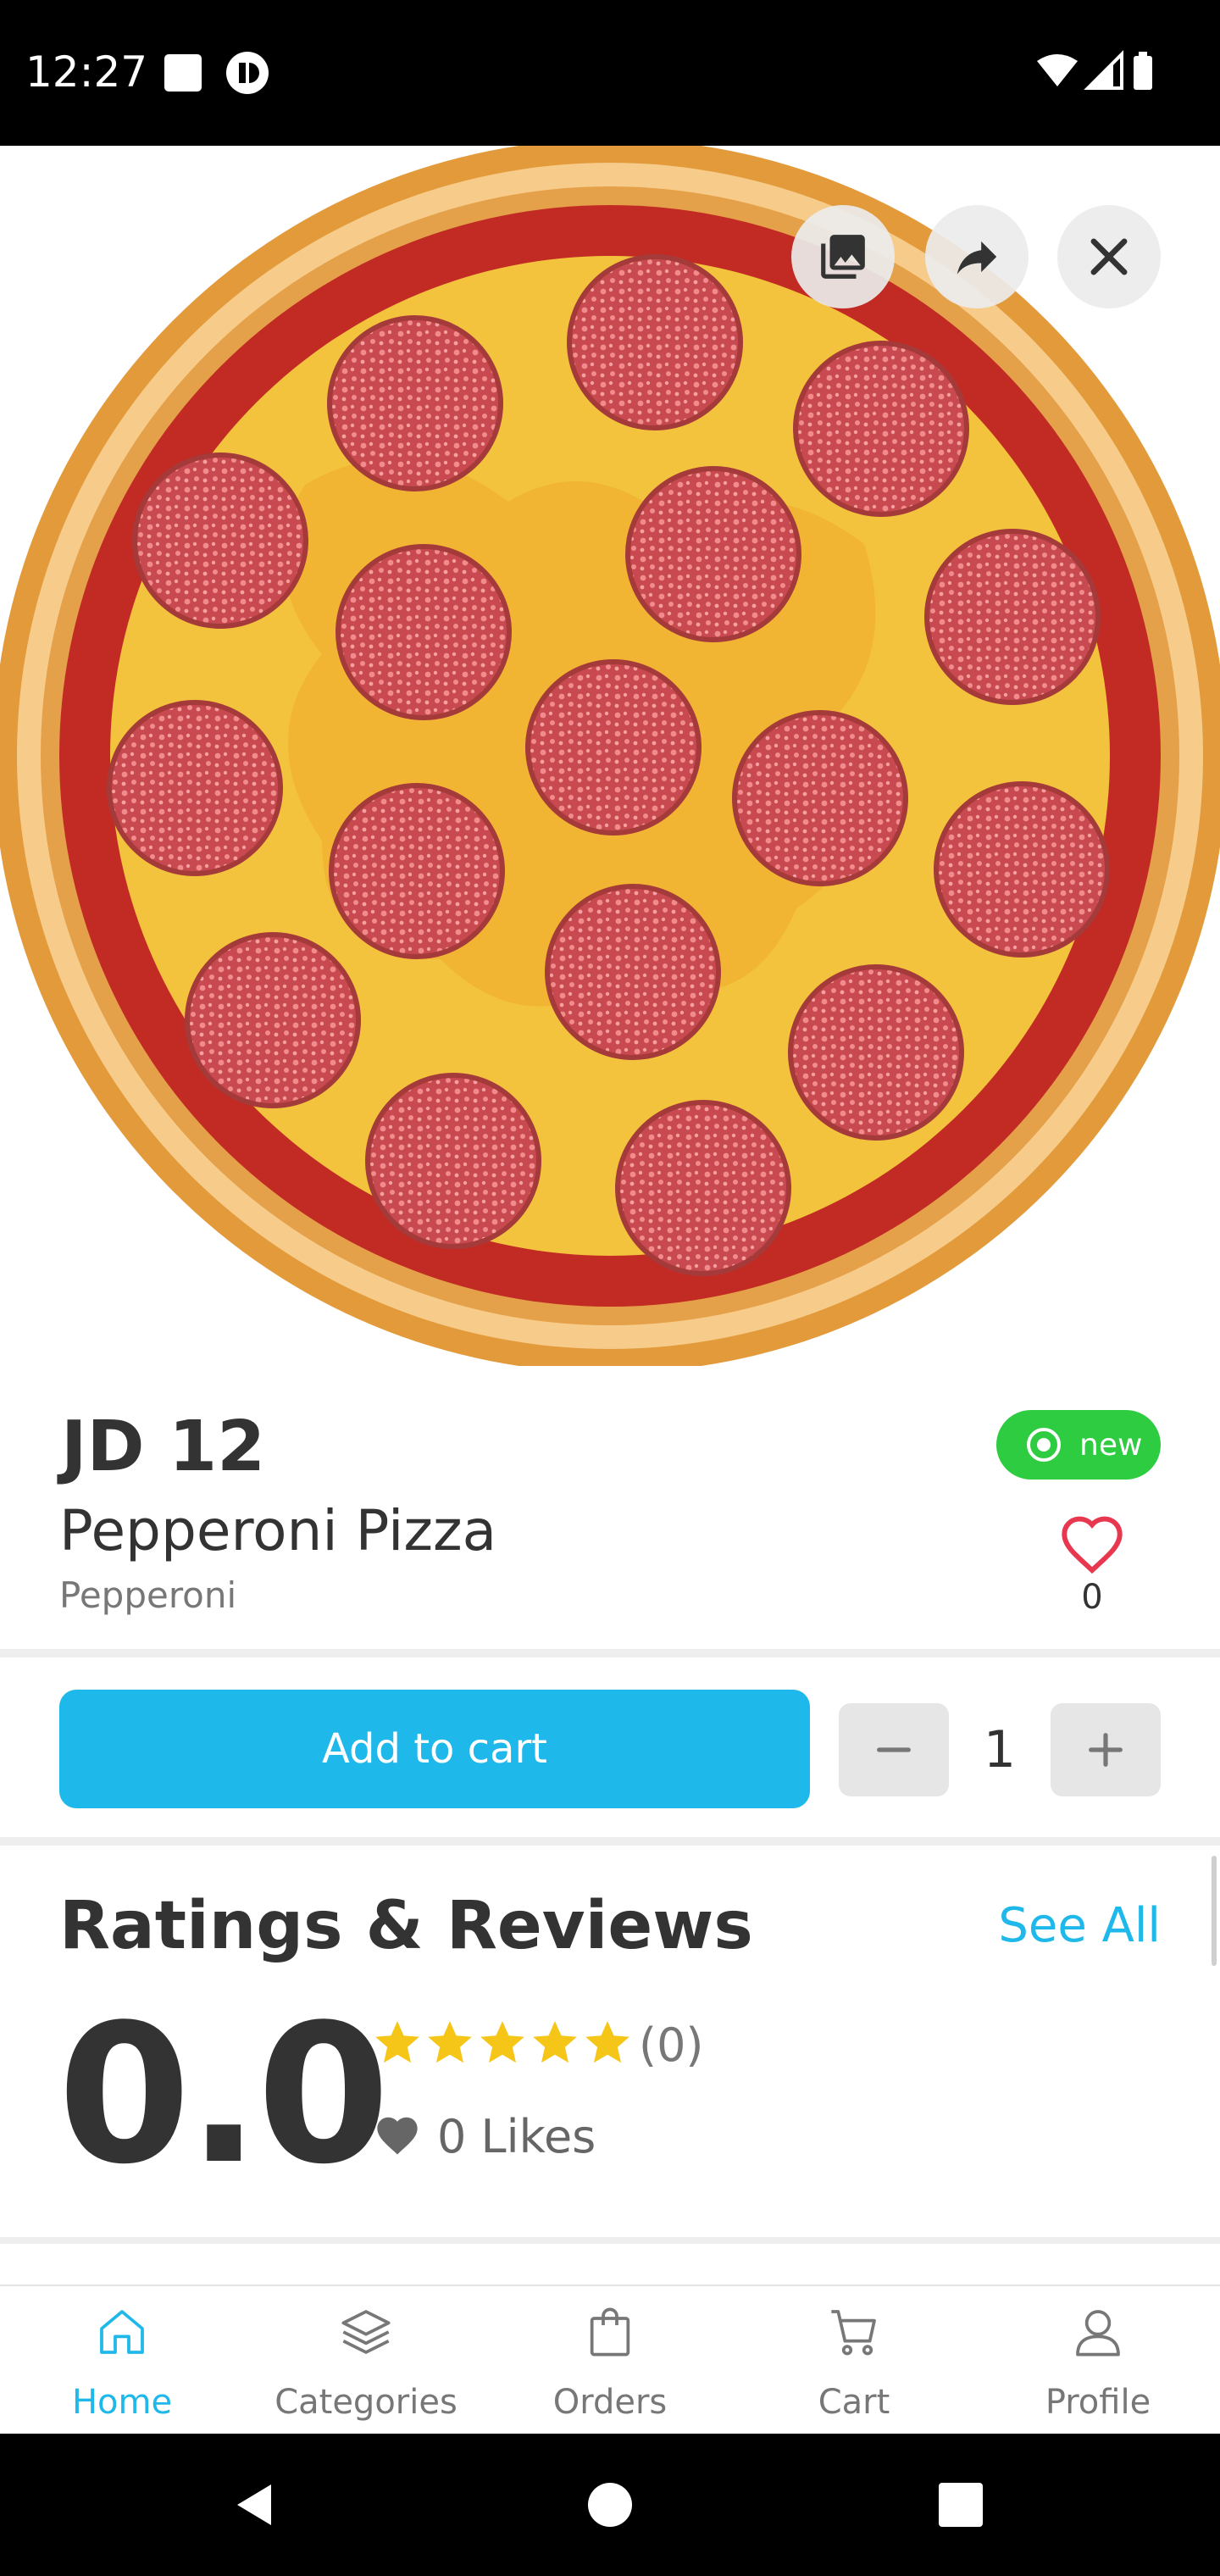 This screenshot has height=2576, width=1220. What do you see at coordinates (122, 2332) in the screenshot?
I see `home-icon` at bounding box center [122, 2332].